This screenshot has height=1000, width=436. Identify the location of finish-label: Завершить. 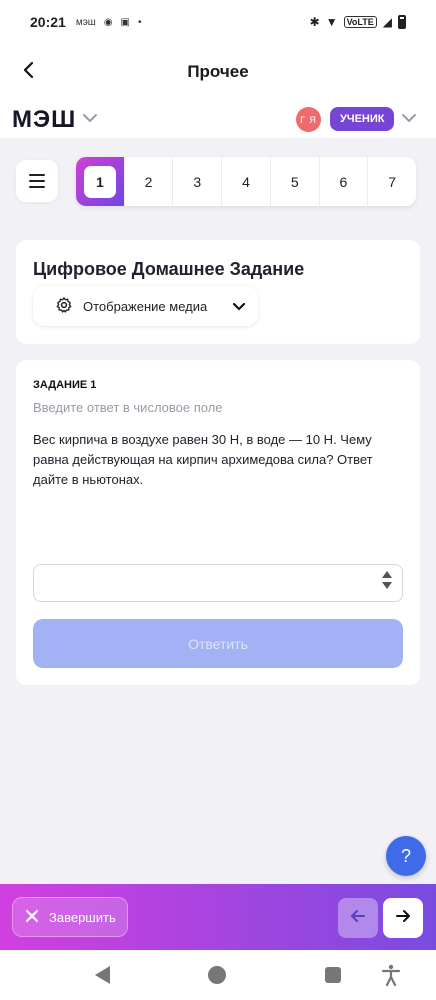
(82, 917).